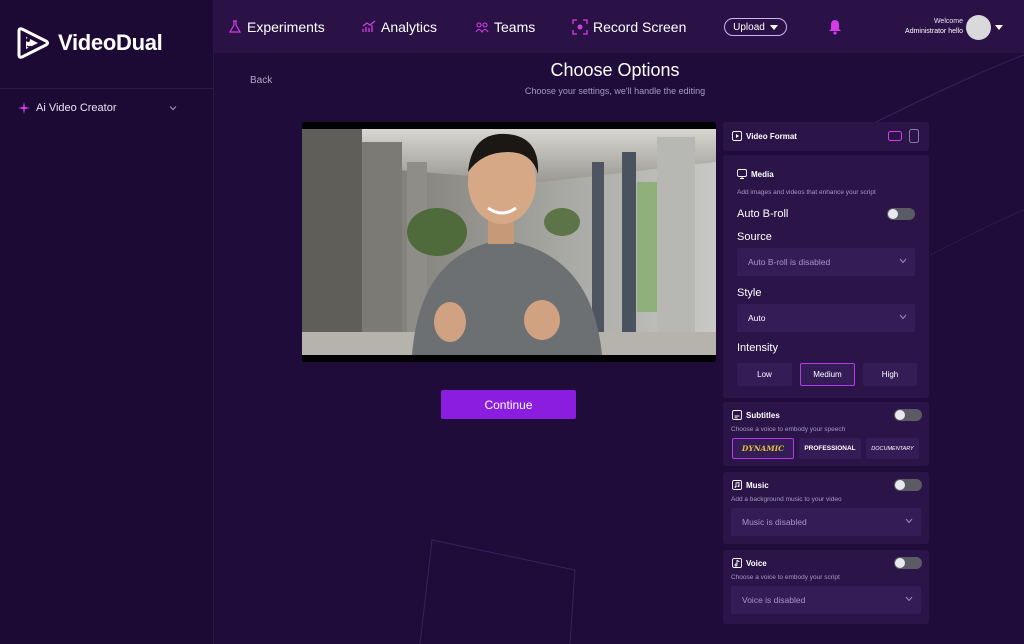  What do you see at coordinates (749, 293) in the screenshot?
I see `style-label: Style` at bounding box center [749, 293].